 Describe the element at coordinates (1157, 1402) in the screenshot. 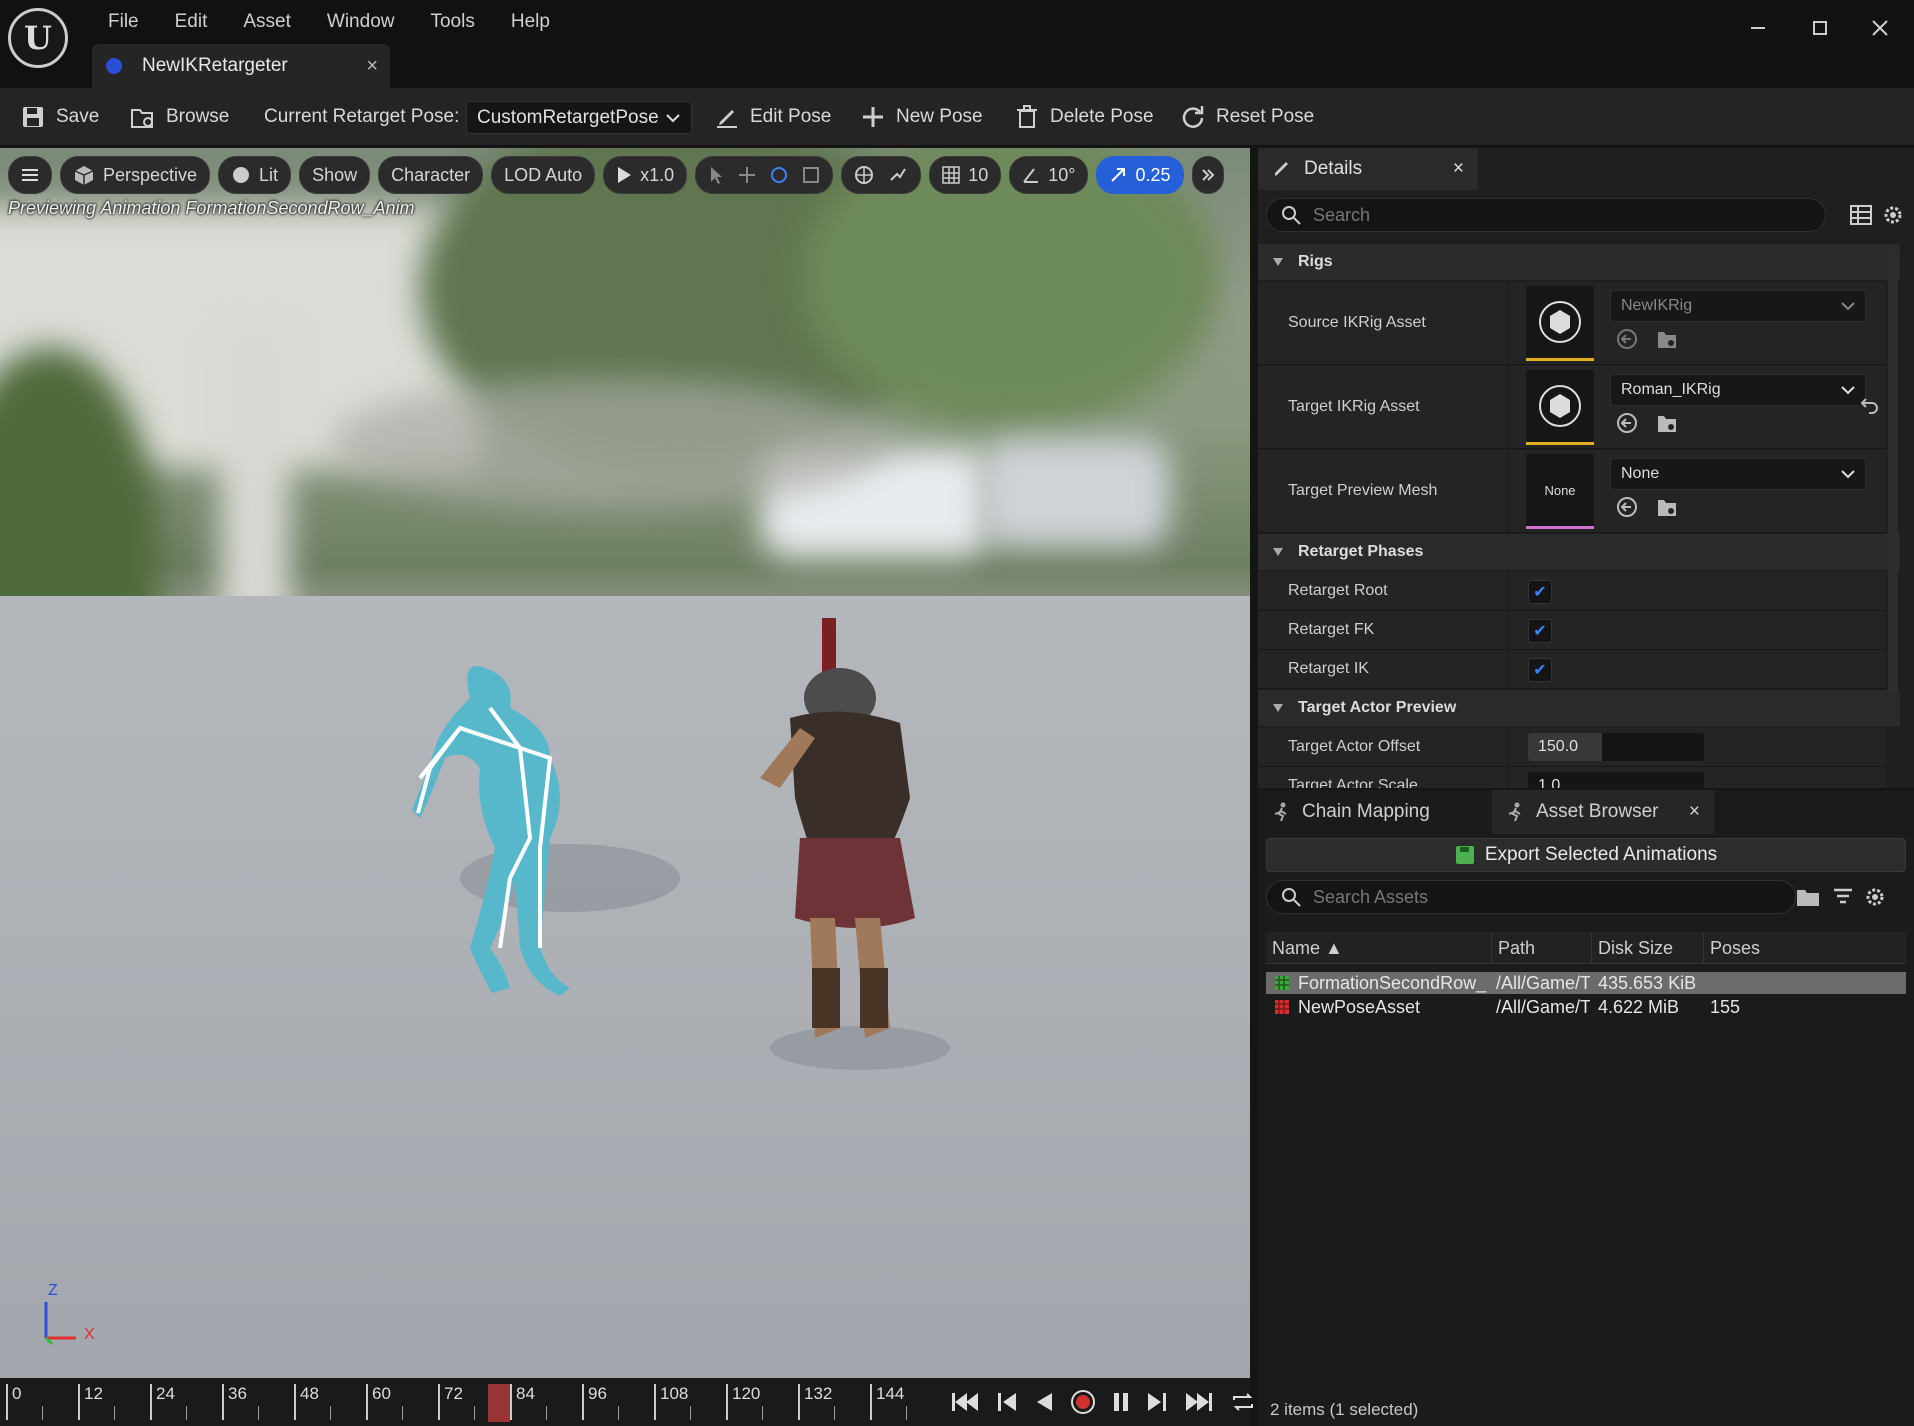

I see `step-forward-icon` at that location.